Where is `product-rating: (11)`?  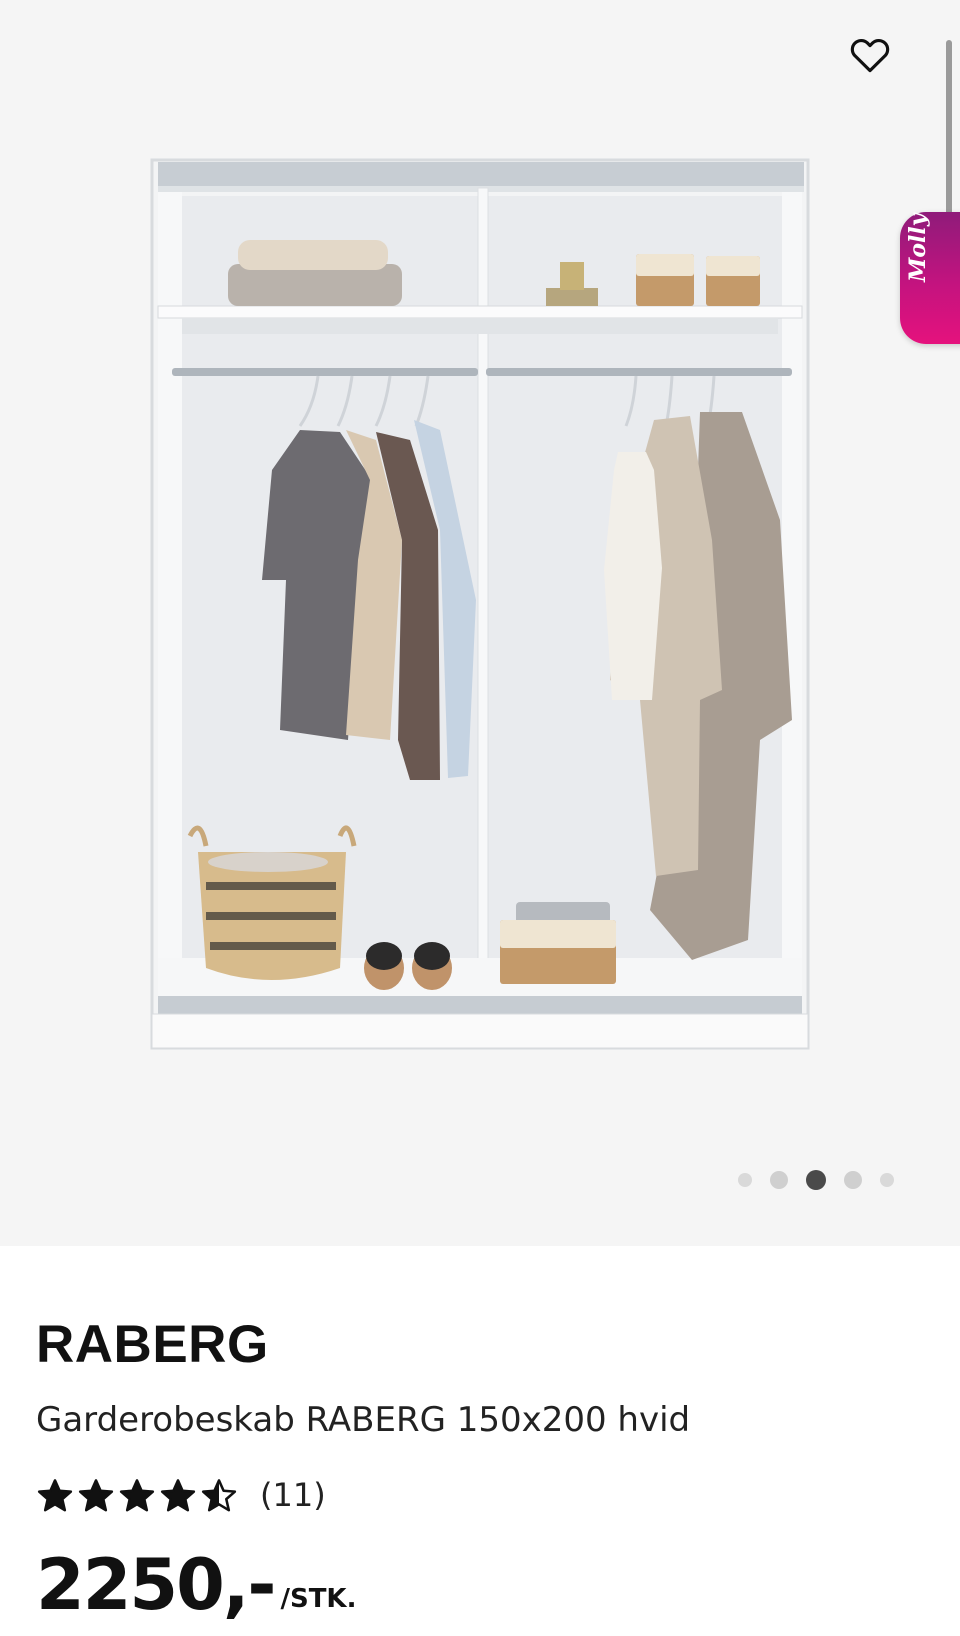
product-rating: (11) is located at coordinates (181, 1495).